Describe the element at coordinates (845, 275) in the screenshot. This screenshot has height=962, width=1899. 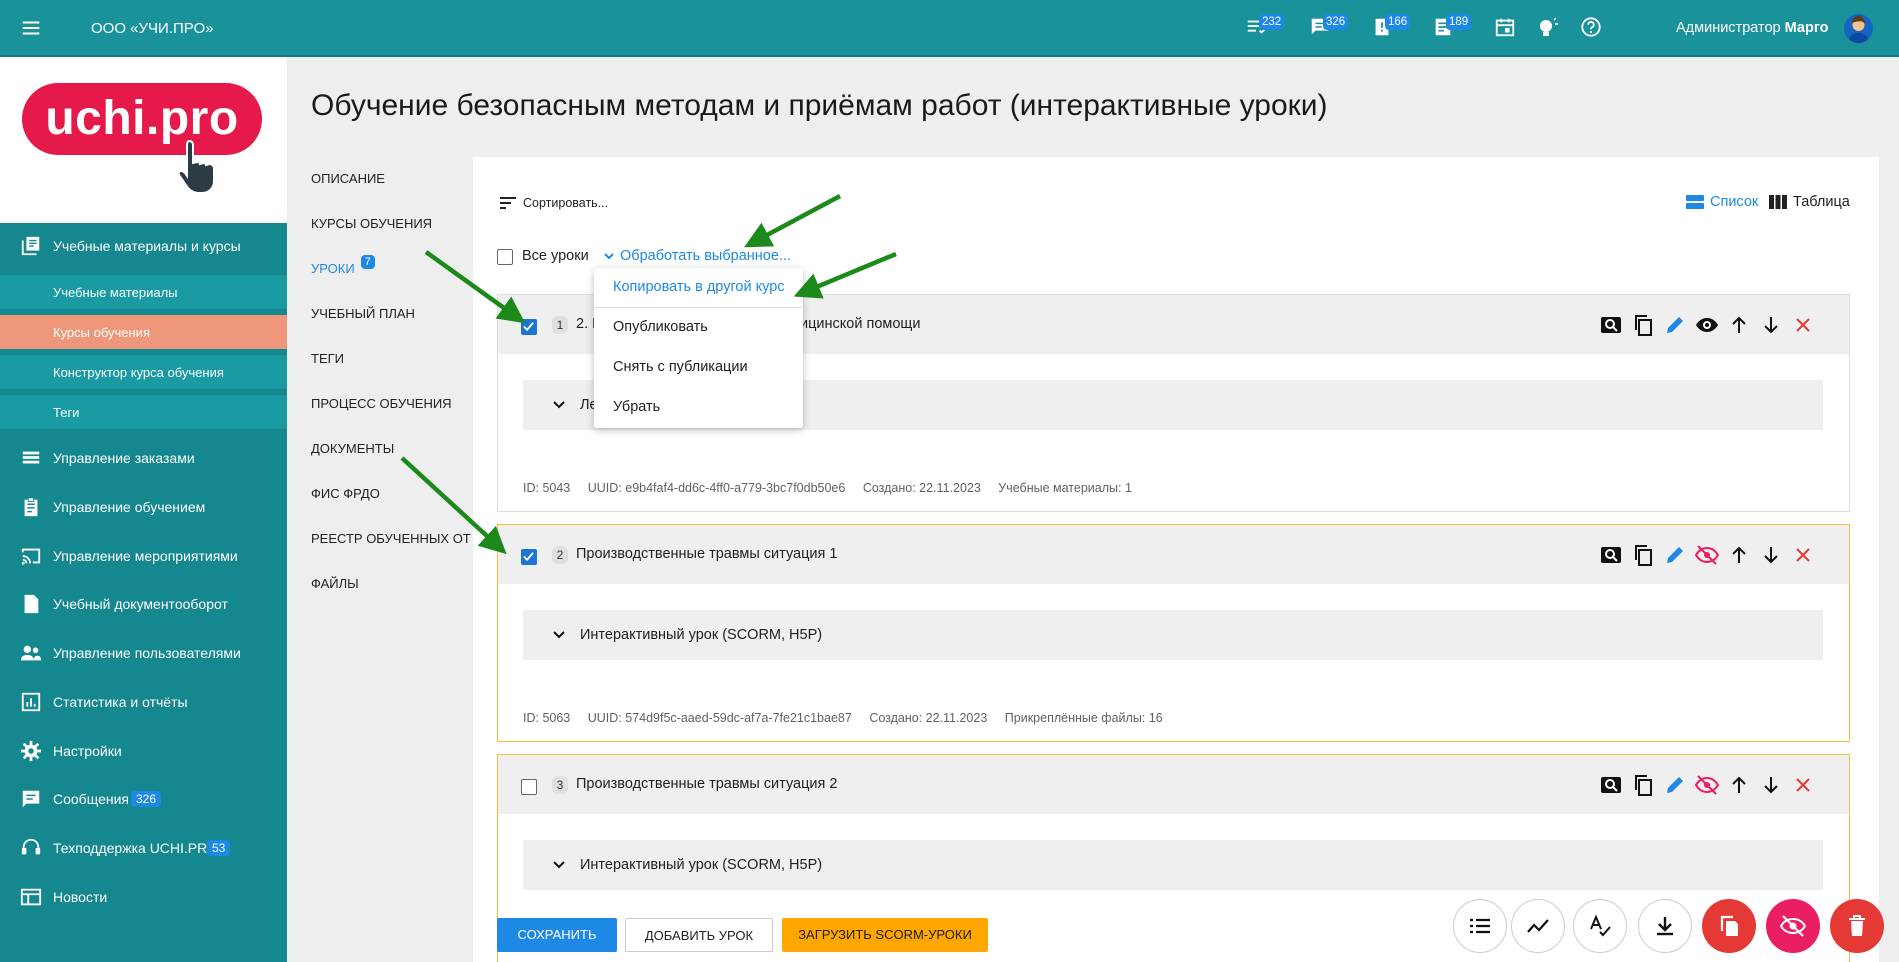
I see `arrow-to-copy-item` at that location.